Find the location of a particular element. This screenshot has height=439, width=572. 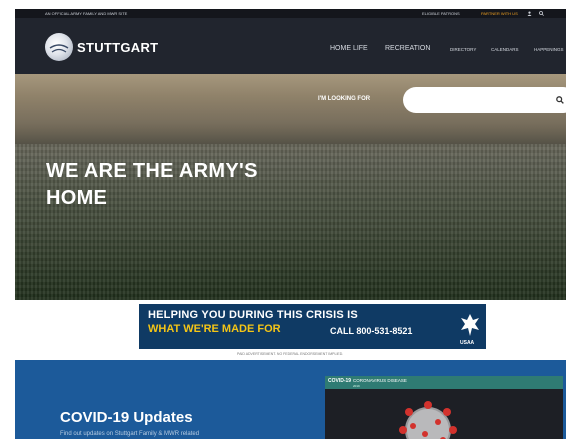

user-icon is located at coordinates (529, 13).